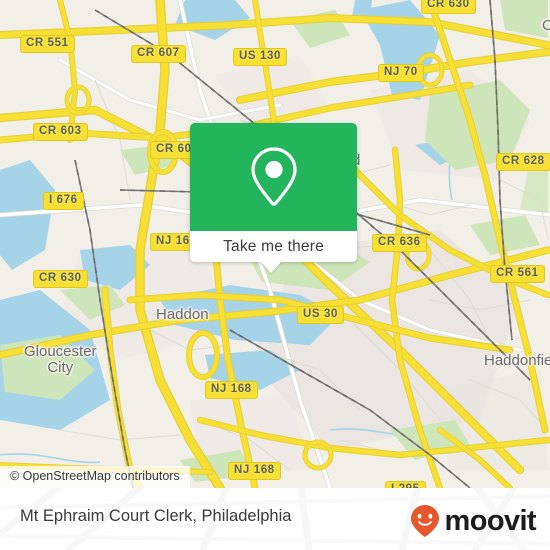 This screenshot has height=550, width=550. I want to click on place-label-line: Gloucester, so click(60, 351).